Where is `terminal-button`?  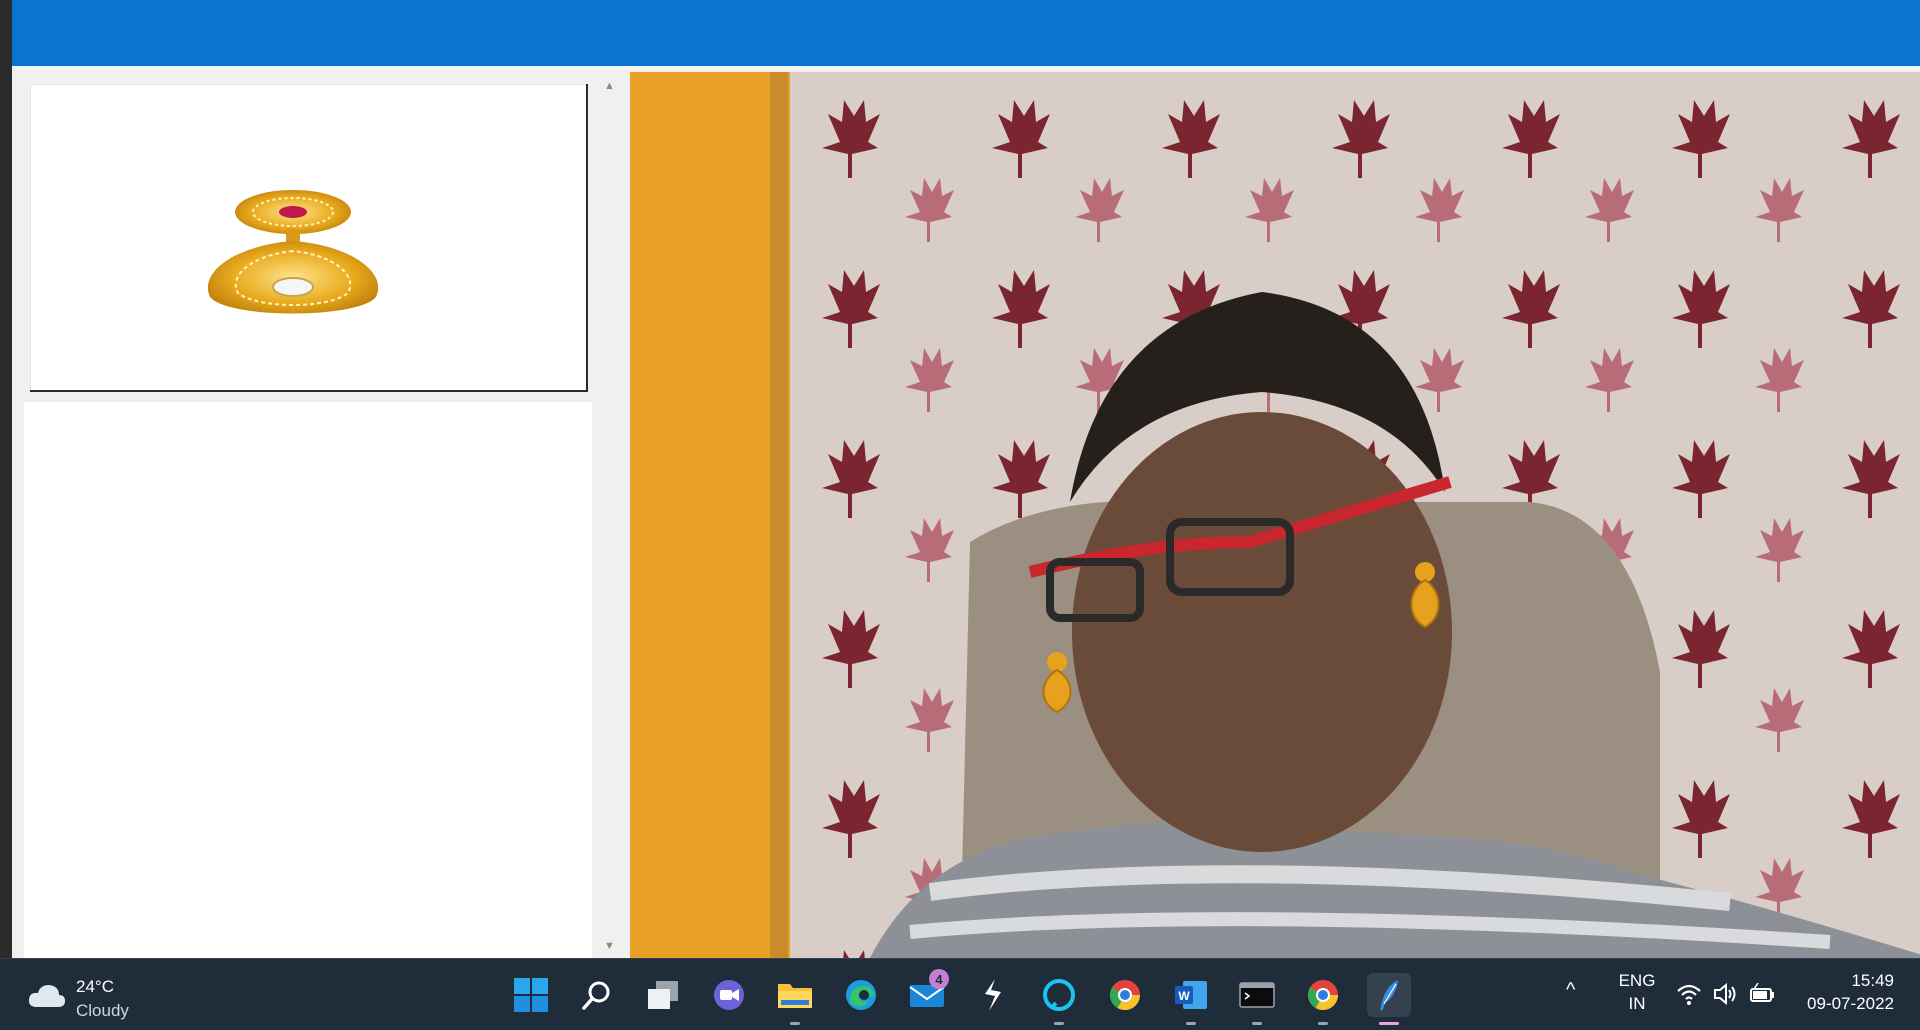
terminal-button is located at coordinates (1257, 999).